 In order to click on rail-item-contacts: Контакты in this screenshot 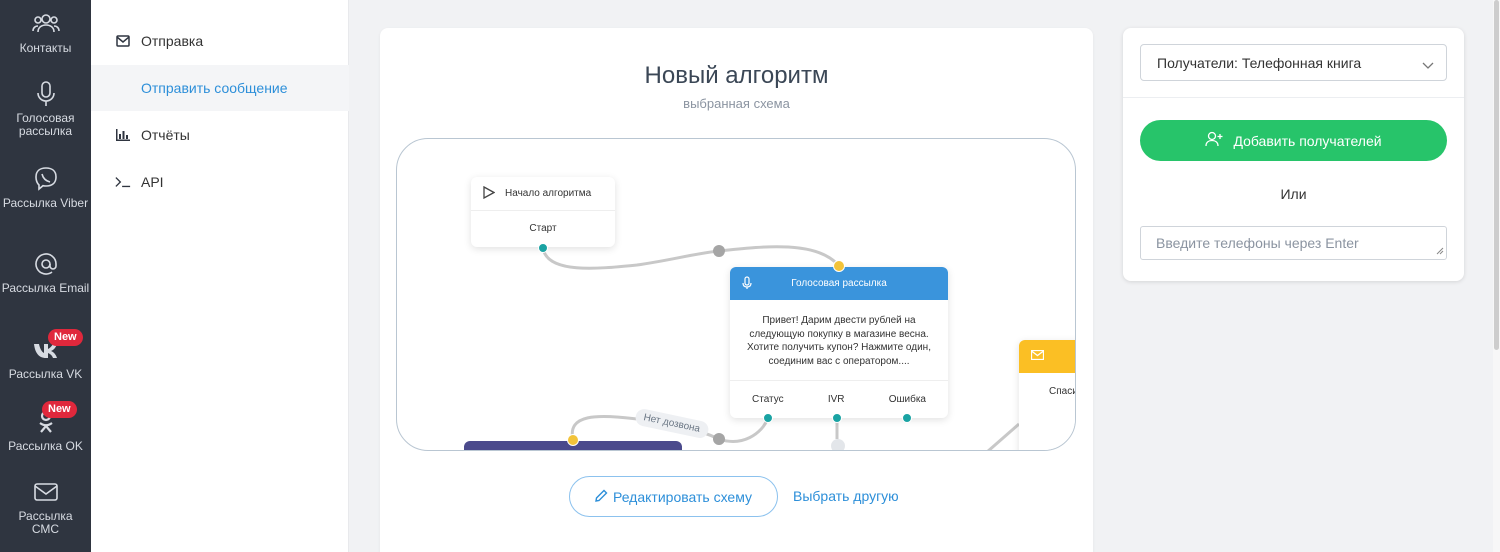, I will do `click(45, 32)`.